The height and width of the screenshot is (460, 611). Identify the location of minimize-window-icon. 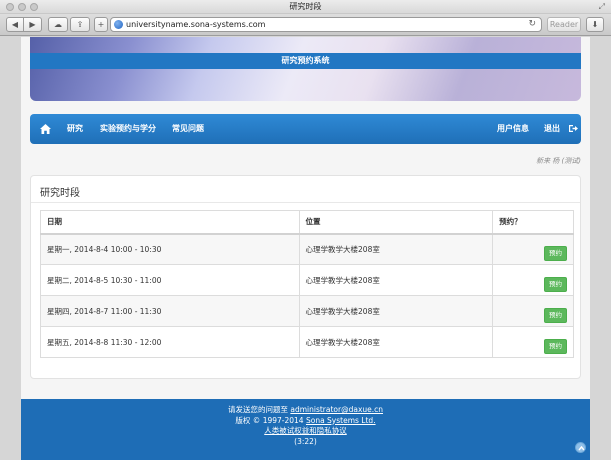
(22, 7).